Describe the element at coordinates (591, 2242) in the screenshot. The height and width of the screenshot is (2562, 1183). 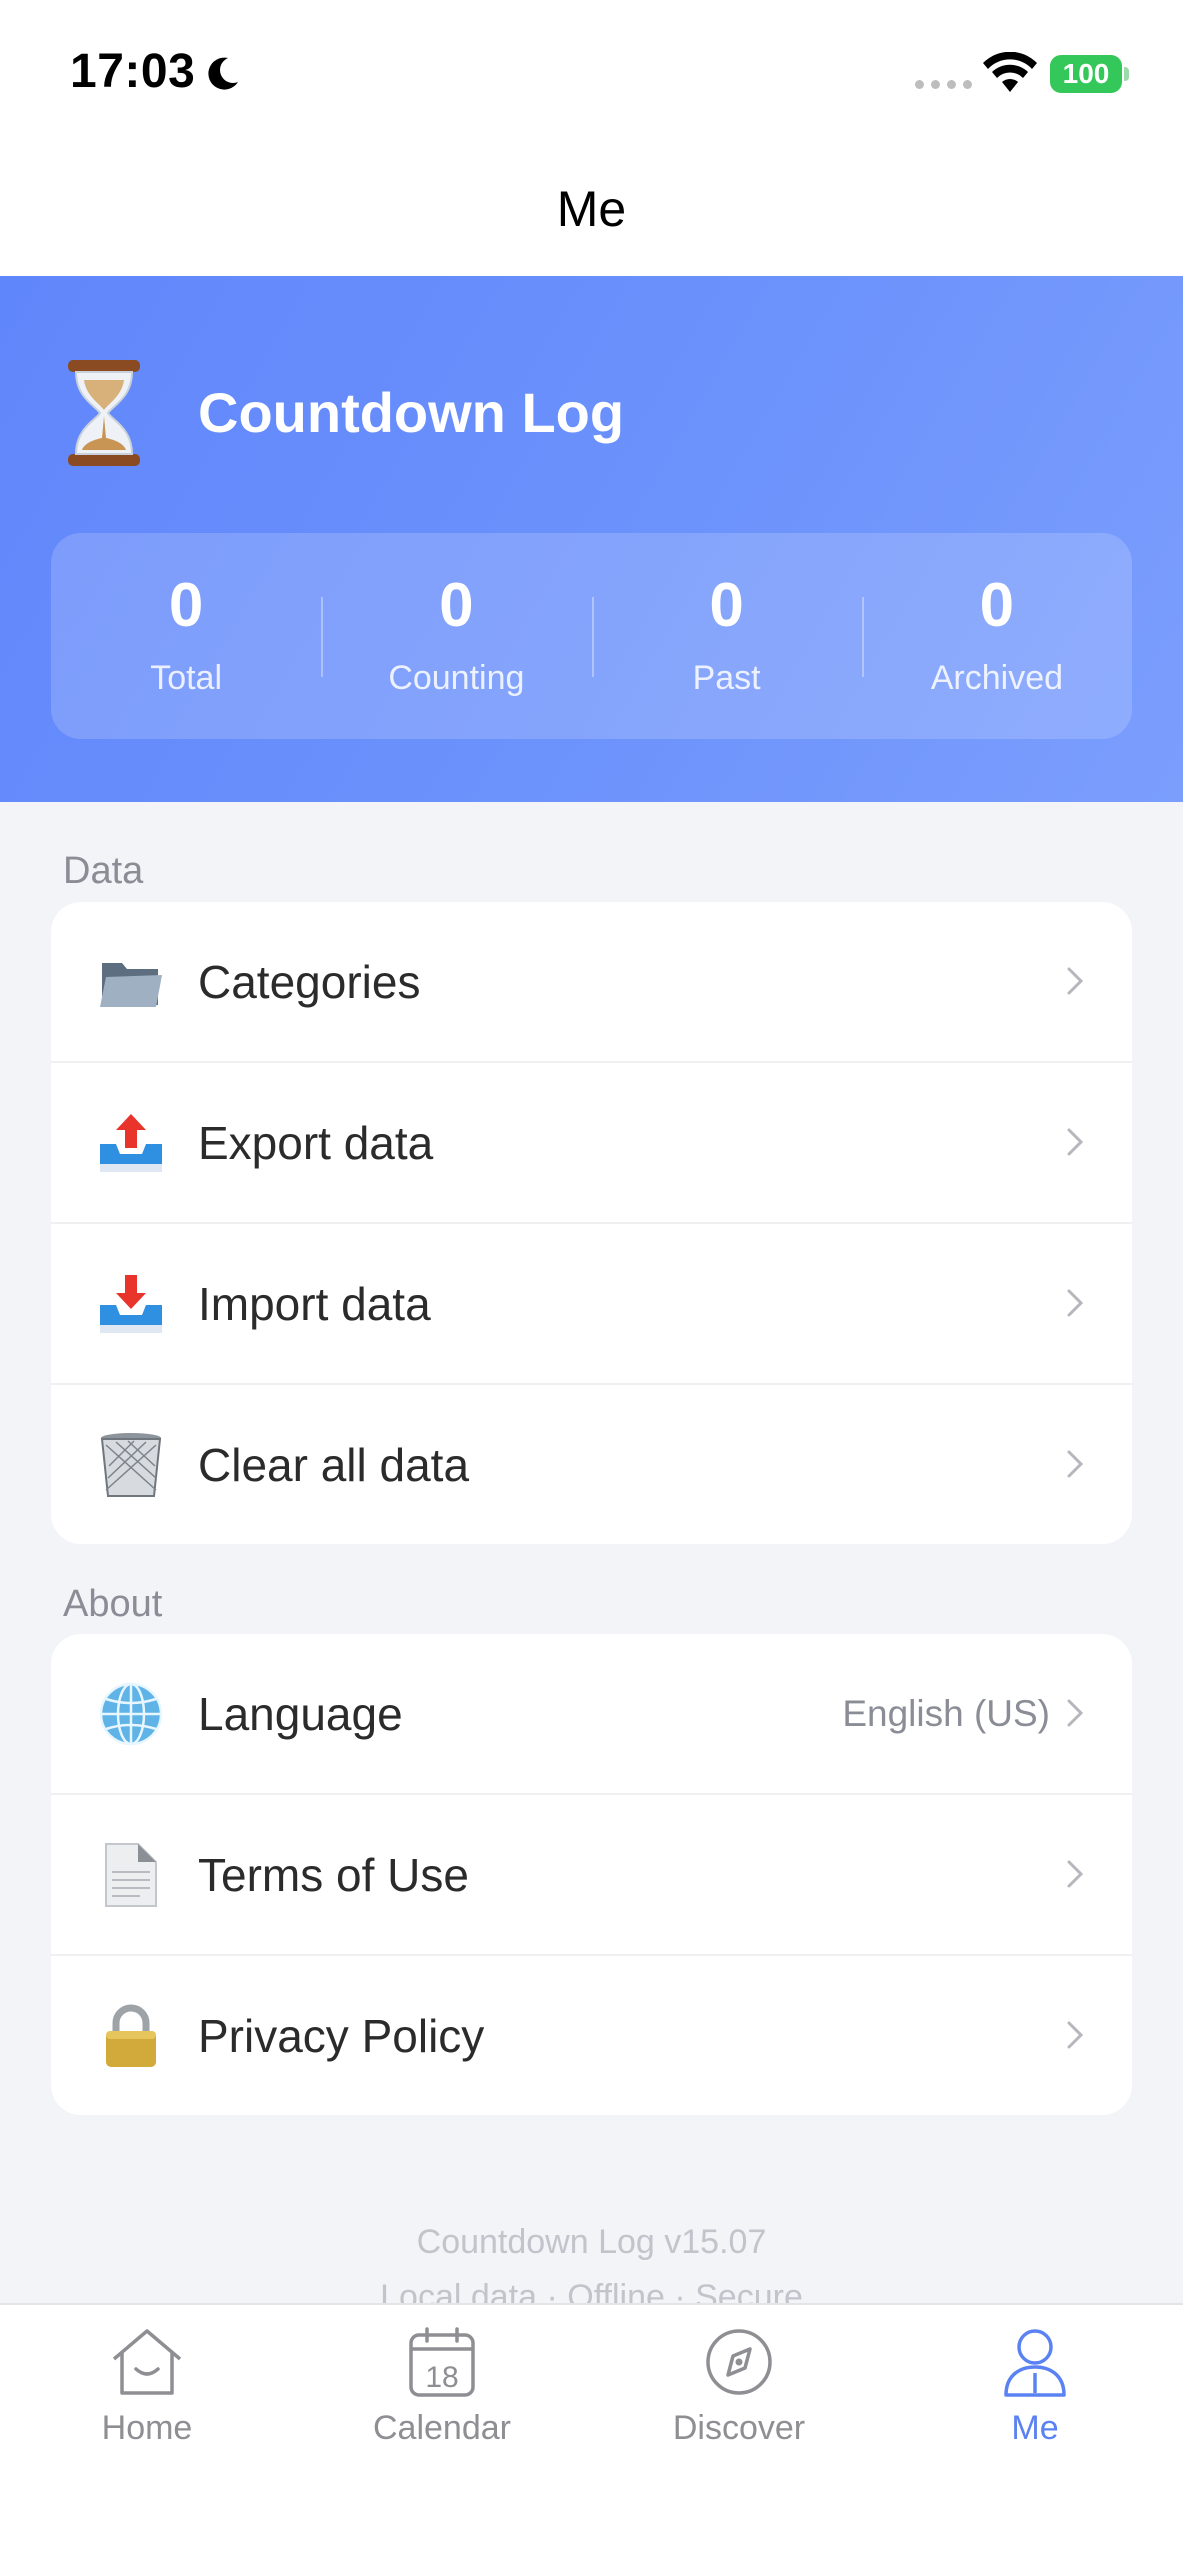
I see `app-version: Countdown Log v15.07` at that location.